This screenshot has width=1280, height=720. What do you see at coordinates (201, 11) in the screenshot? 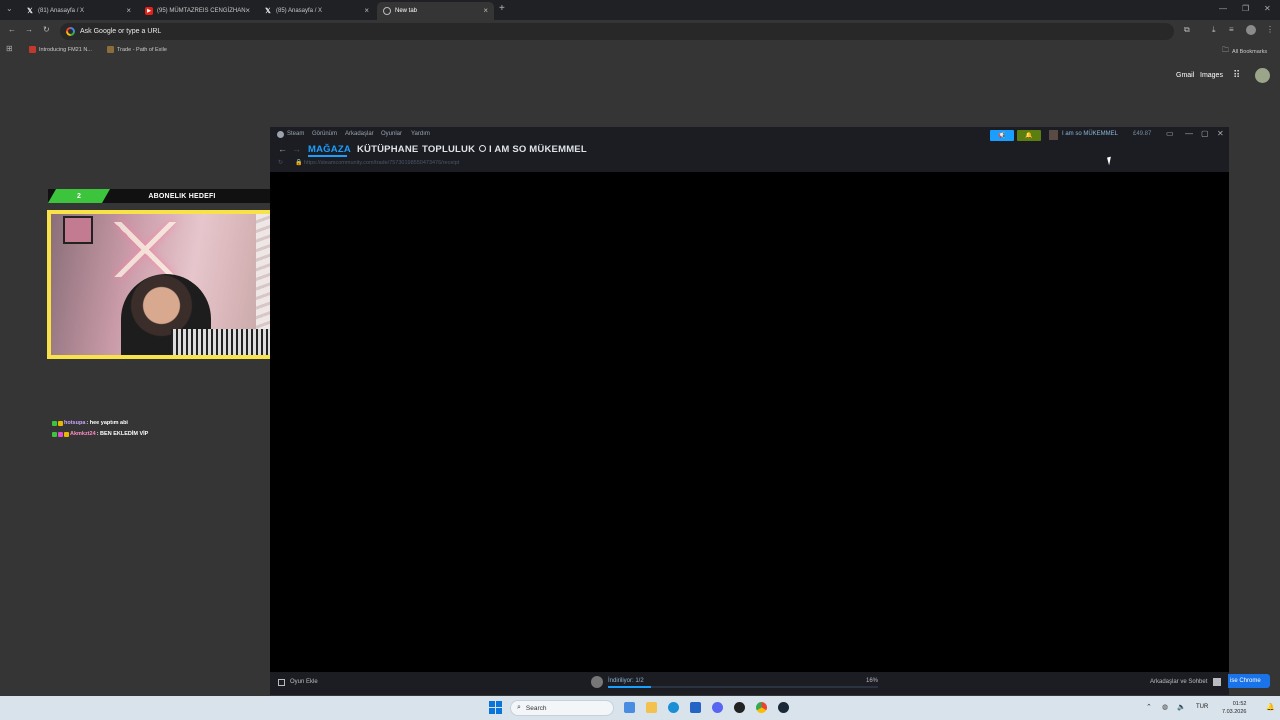
I see `tab-title: (95) MÜMTAZREIS CENGİZHAN` at bounding box center [201, 11].